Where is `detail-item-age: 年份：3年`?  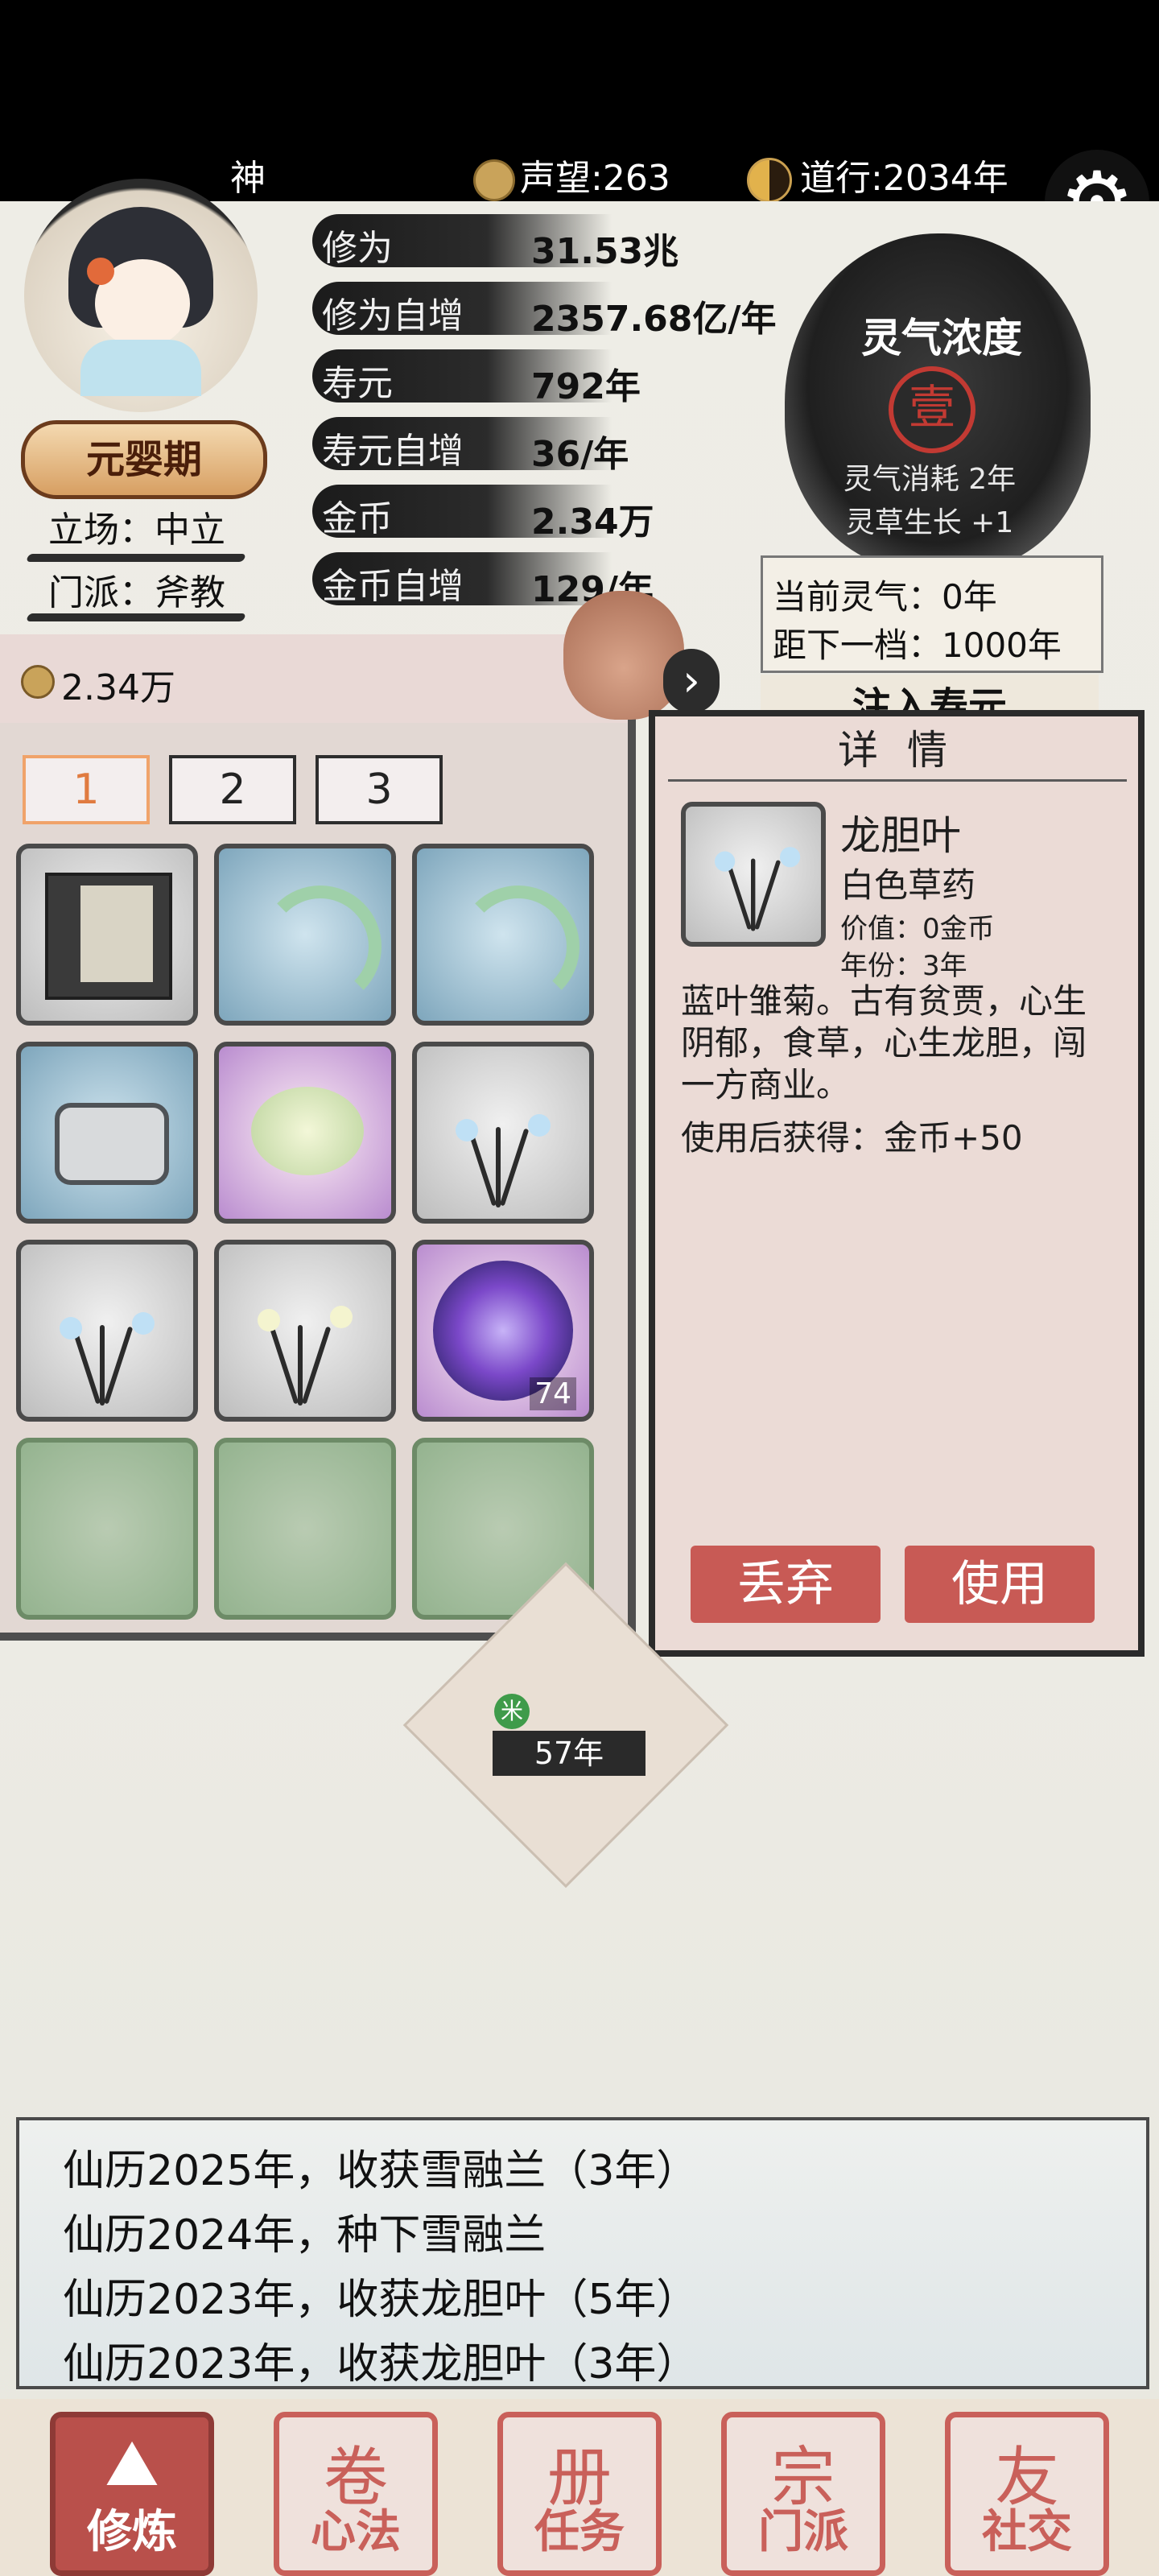
detail-item-age: 年份：3年 is located at coordinates (903, 966).